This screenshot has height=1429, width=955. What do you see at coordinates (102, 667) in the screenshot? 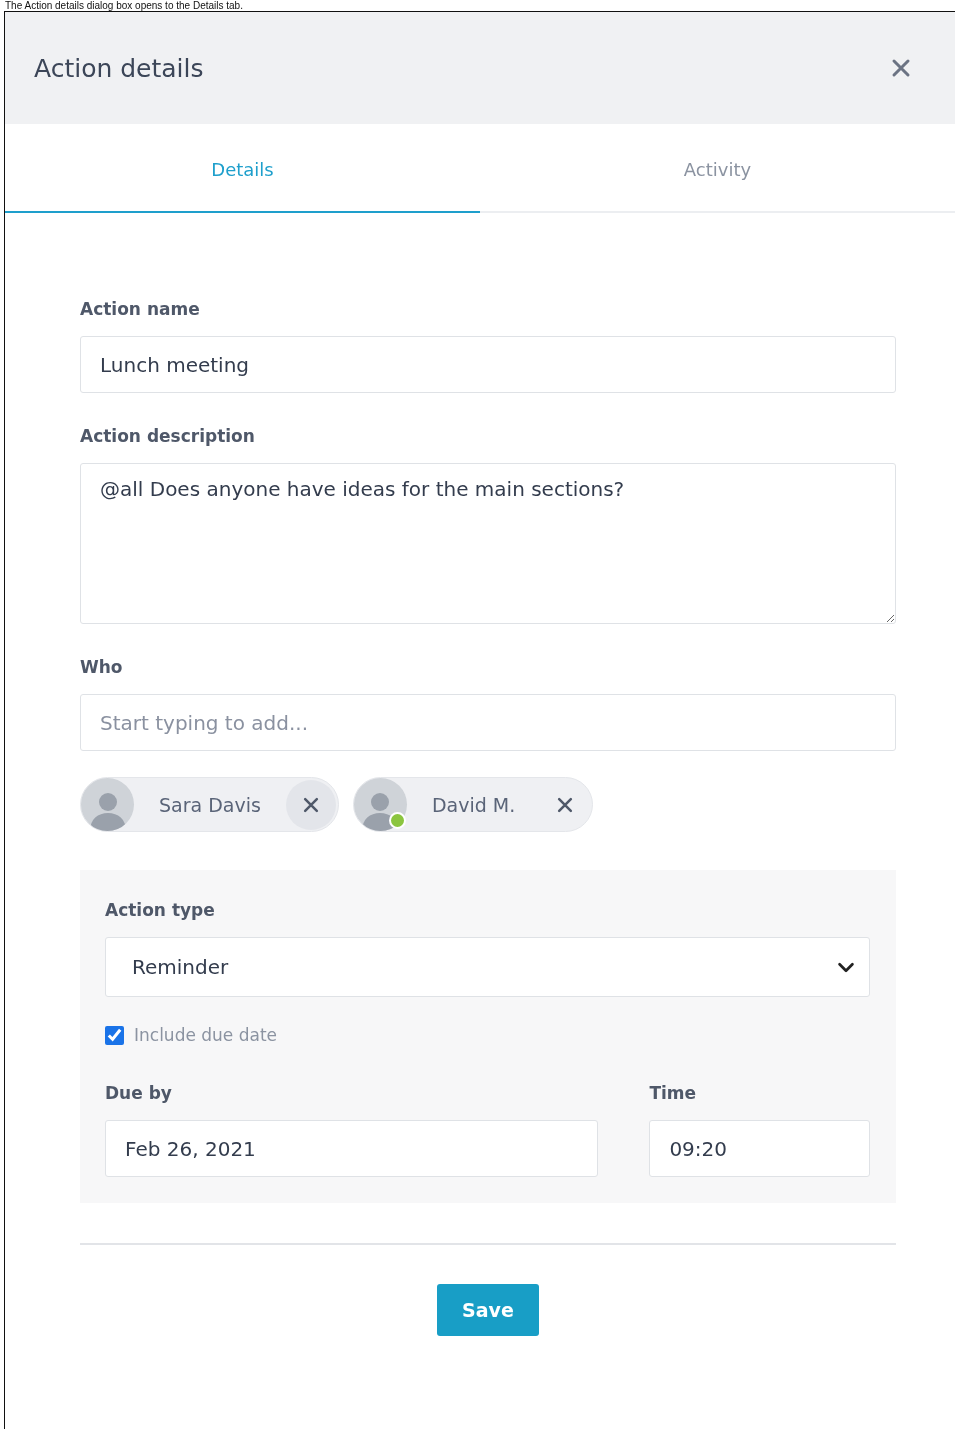
I see `field-label: Who` at bounding box center [102, 667].